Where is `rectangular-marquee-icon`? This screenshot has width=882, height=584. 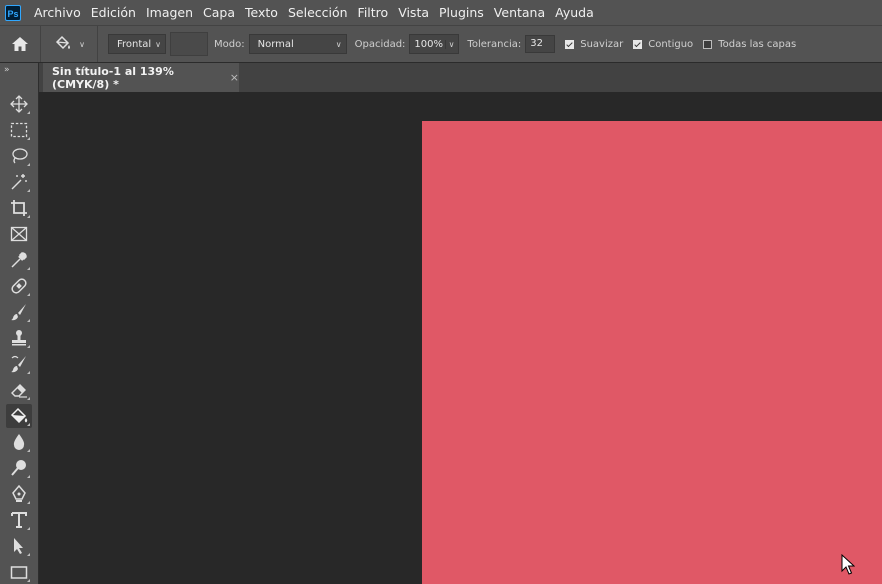 rectangular-marquee-icon is located at coordinates (19, 130).